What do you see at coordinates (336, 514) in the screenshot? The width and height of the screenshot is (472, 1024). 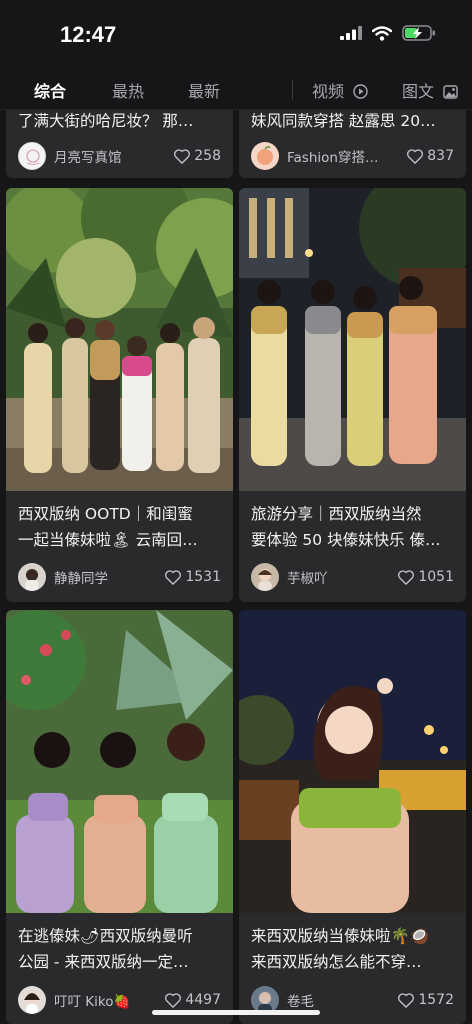 I see `card-title-line-1: 旅游分享｜西双版纳当然` at bounding box center [336, 514].